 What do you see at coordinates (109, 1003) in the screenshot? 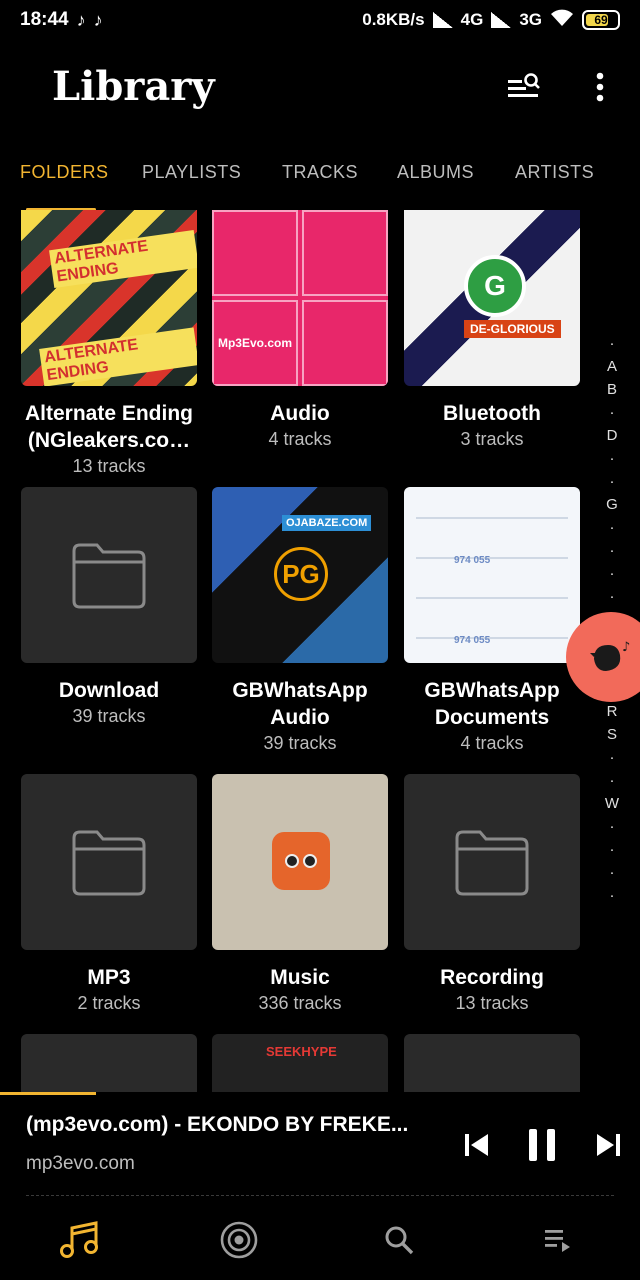
I see `folder-track-count: 2 tracks` at bounding box center [109, 1003].